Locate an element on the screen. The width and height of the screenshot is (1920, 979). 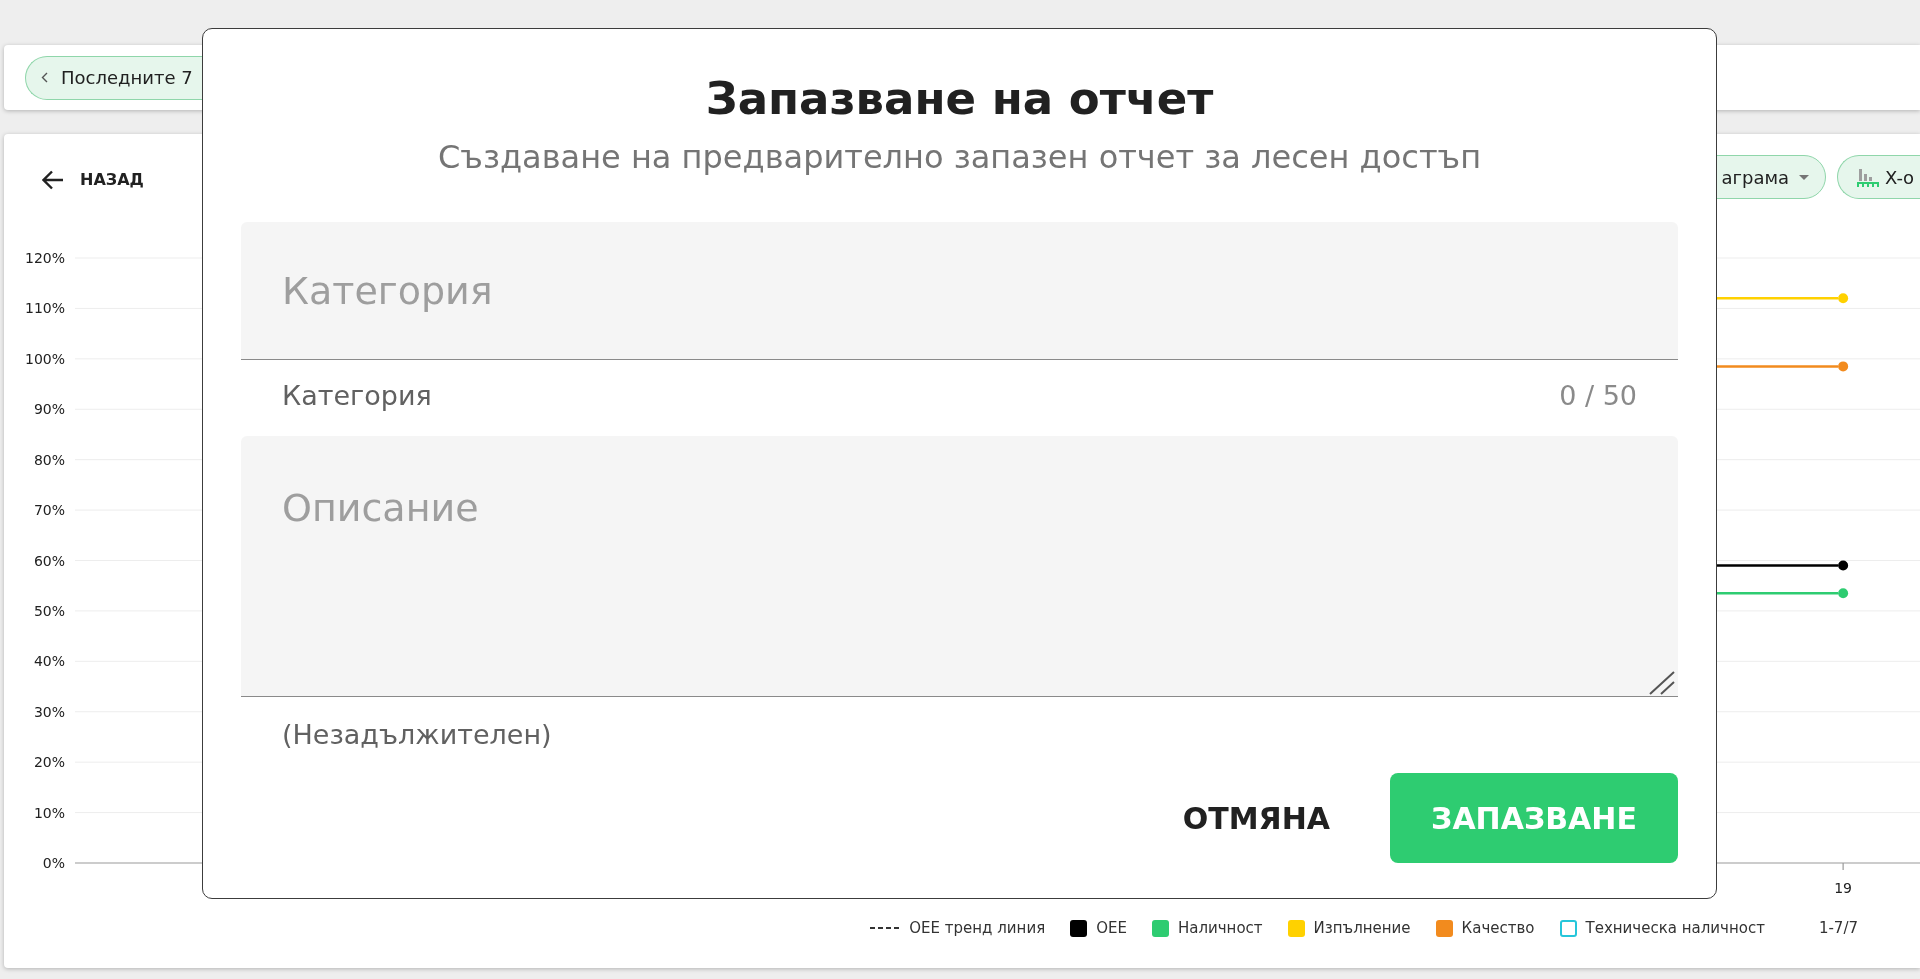
legend-item: Изпълнение is located at coordinates (1349, 928).